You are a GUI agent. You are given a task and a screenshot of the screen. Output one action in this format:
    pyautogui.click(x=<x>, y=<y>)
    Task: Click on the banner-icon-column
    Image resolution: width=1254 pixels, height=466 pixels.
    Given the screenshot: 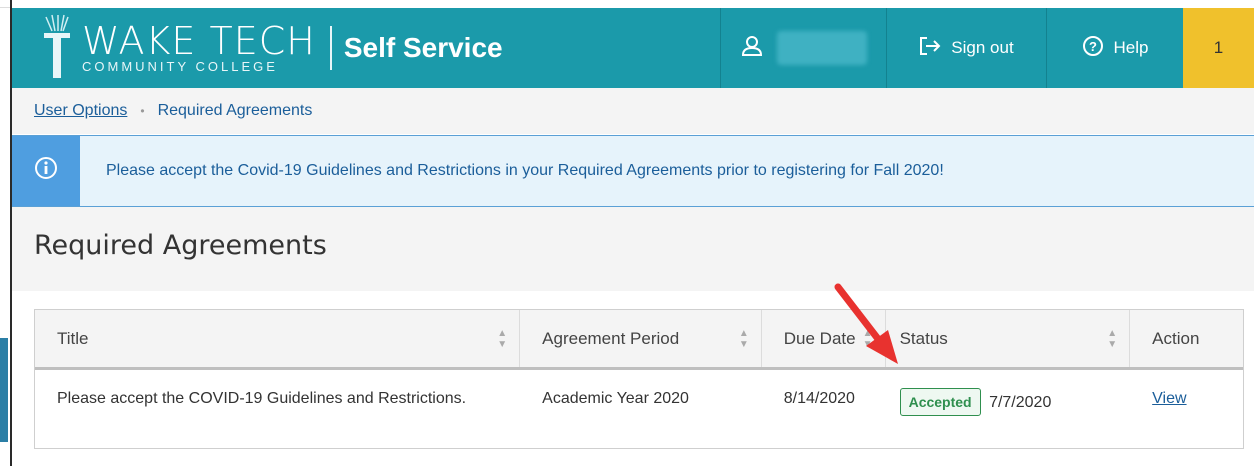 What is the action you would take?
    pyautogui.click(x=46, y=171)
    